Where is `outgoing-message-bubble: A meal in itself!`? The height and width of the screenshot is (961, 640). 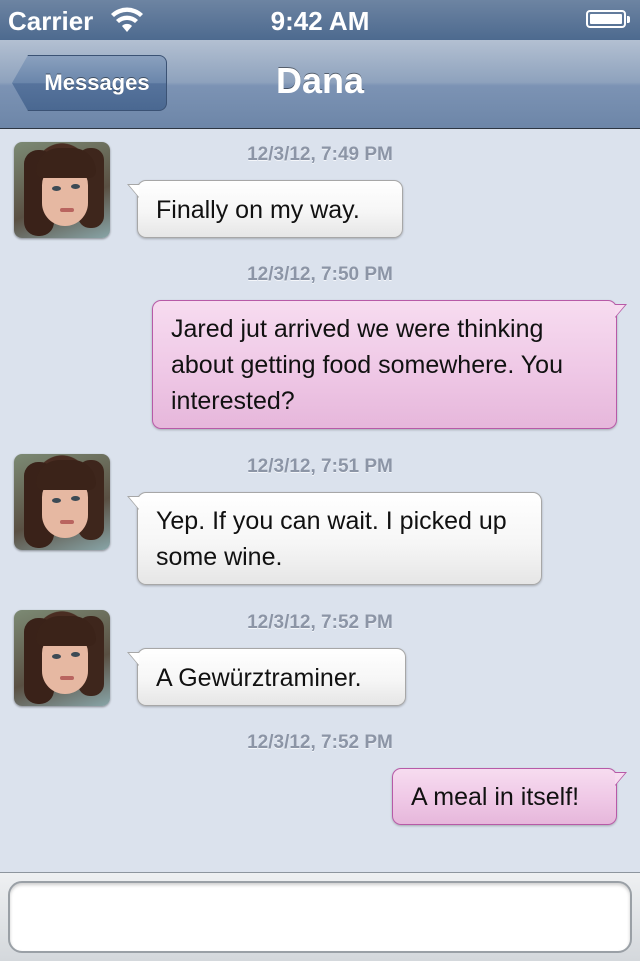
outgoing-message-bubble: A meal in itself! is located at coordinates (509, 796).